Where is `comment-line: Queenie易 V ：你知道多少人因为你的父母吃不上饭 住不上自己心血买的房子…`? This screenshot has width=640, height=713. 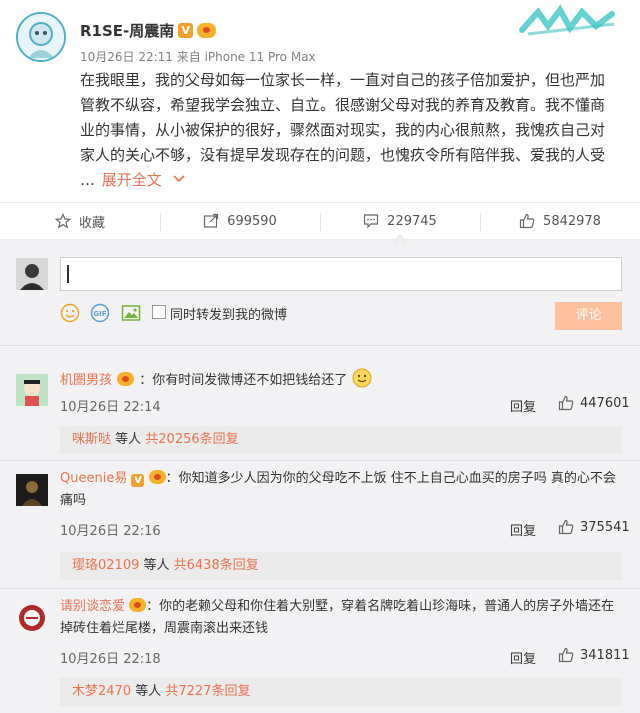
comment-line: Queenie易 V ：你知道多少人因为你的父母吃不上饭 住不上自己心血买的房子… is located at coordinates (341, 490).